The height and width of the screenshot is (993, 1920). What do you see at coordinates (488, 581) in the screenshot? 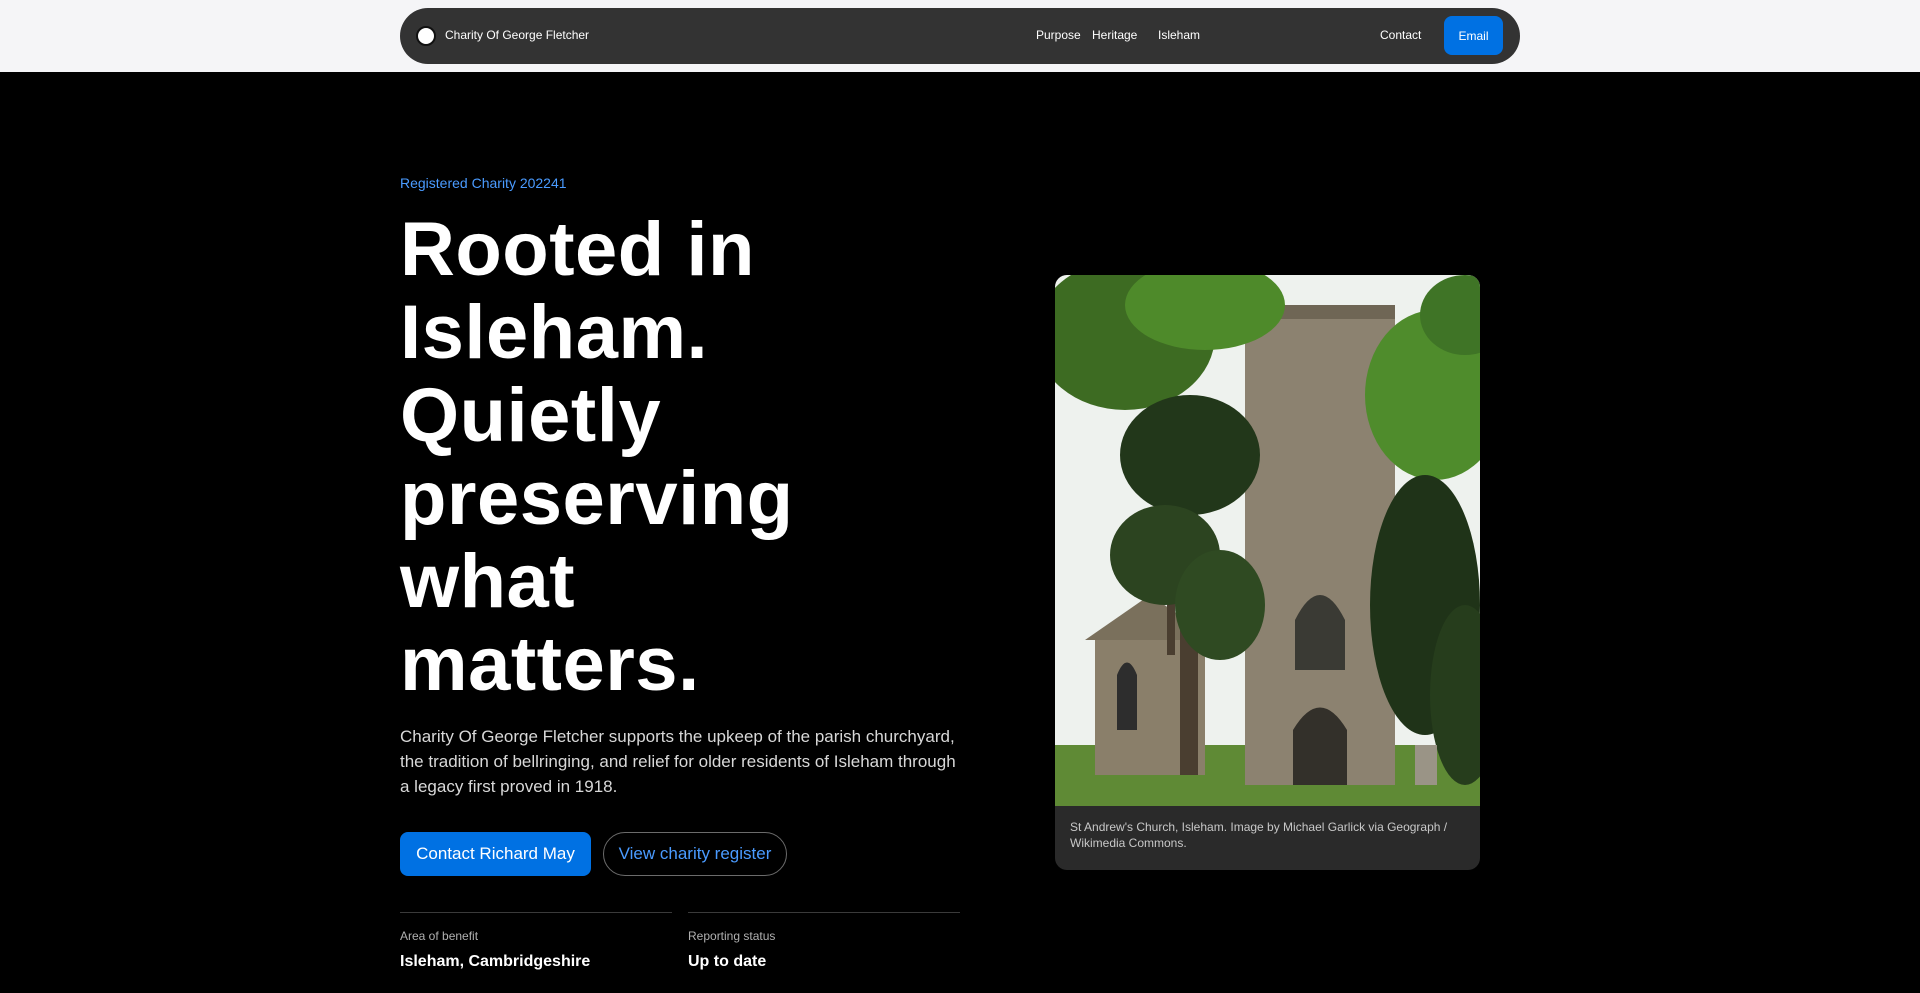
I see `hero-title-line: what` at bounding box center [488, 581].